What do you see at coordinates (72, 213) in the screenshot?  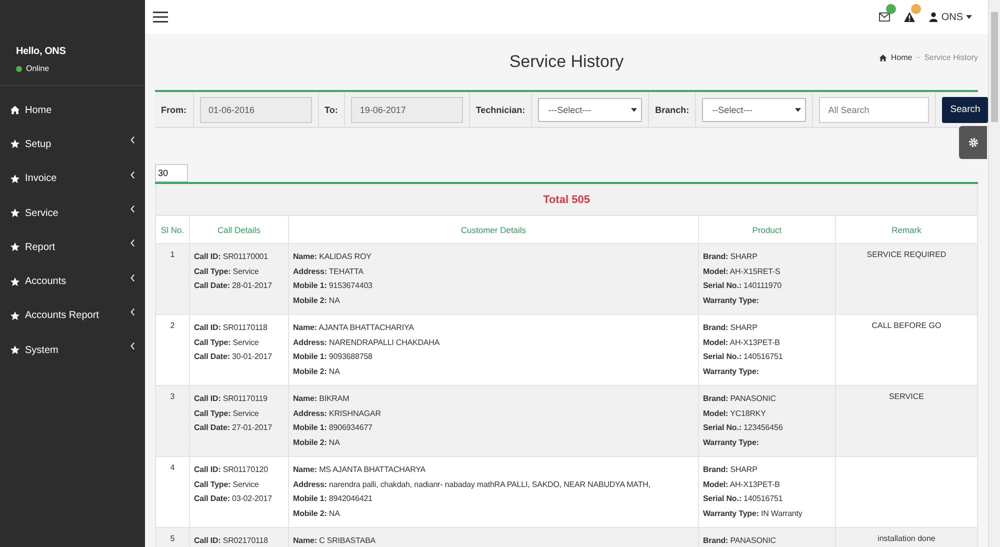 I see `sidebar-item: Service` at bounding box center [72, 213].